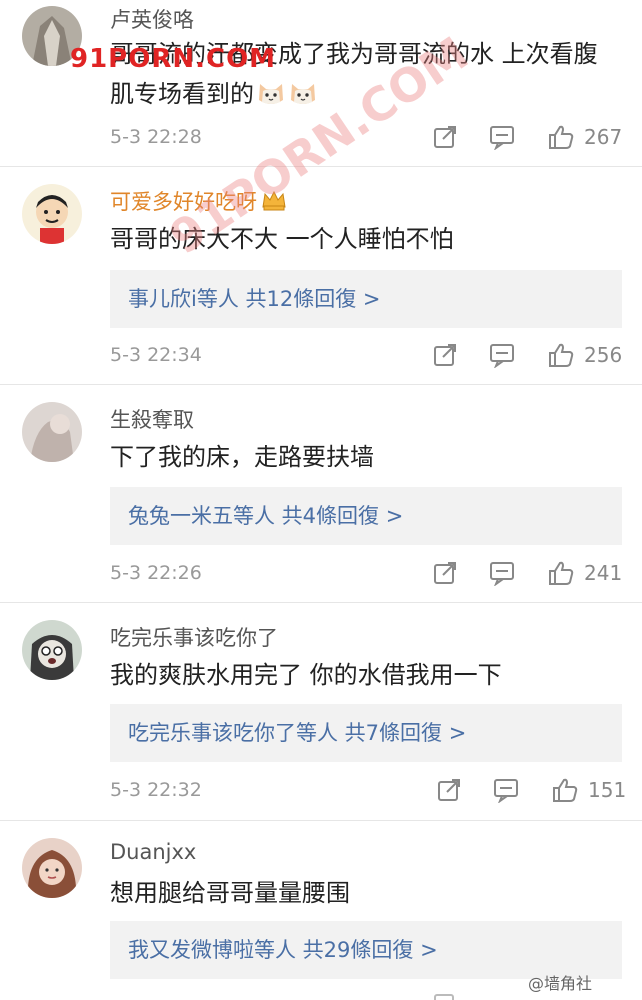 The image size is (642, 1000). I want to click on replies-link: 事儿欣i等人 共12條回復 >, so click(366, 299).